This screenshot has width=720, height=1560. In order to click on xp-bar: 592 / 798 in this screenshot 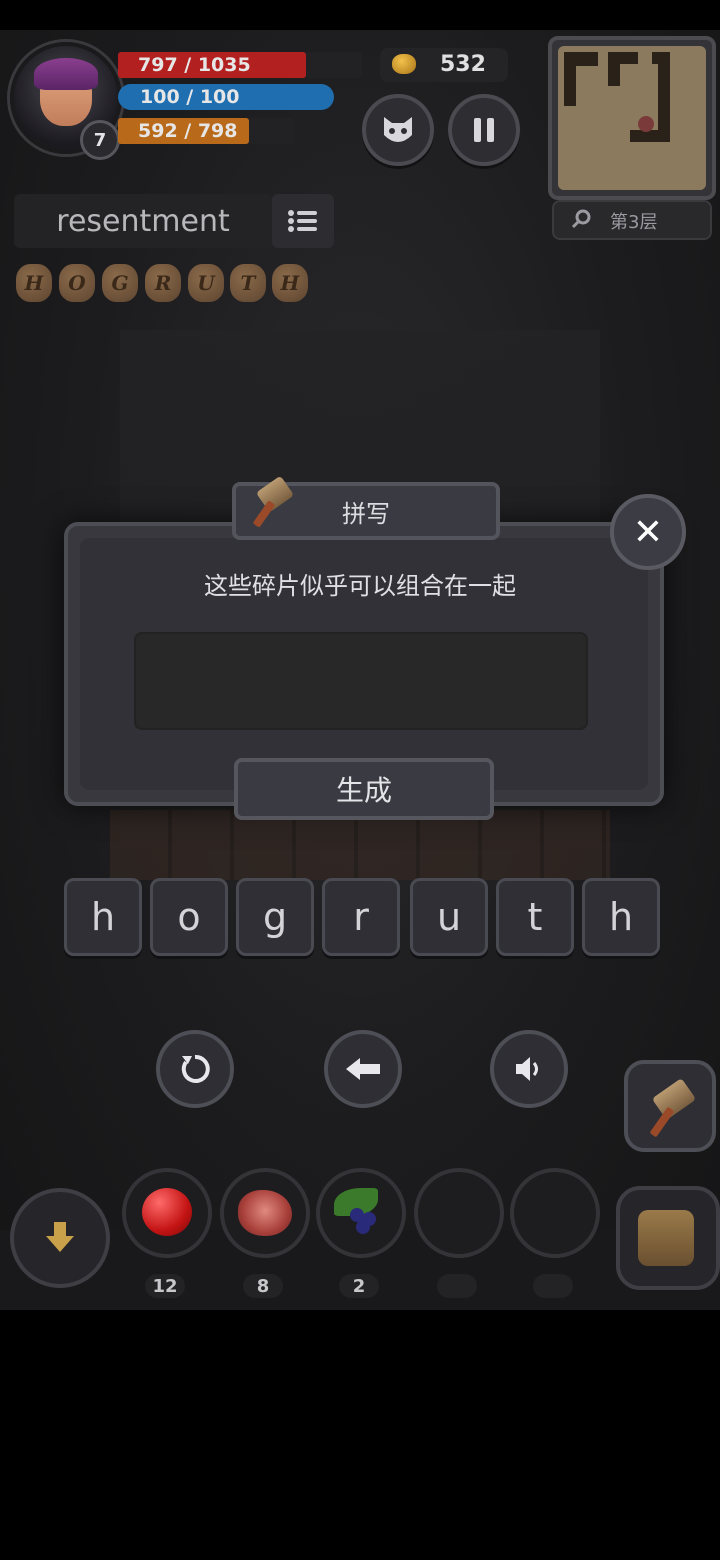, I will do `click(206, 131)`.